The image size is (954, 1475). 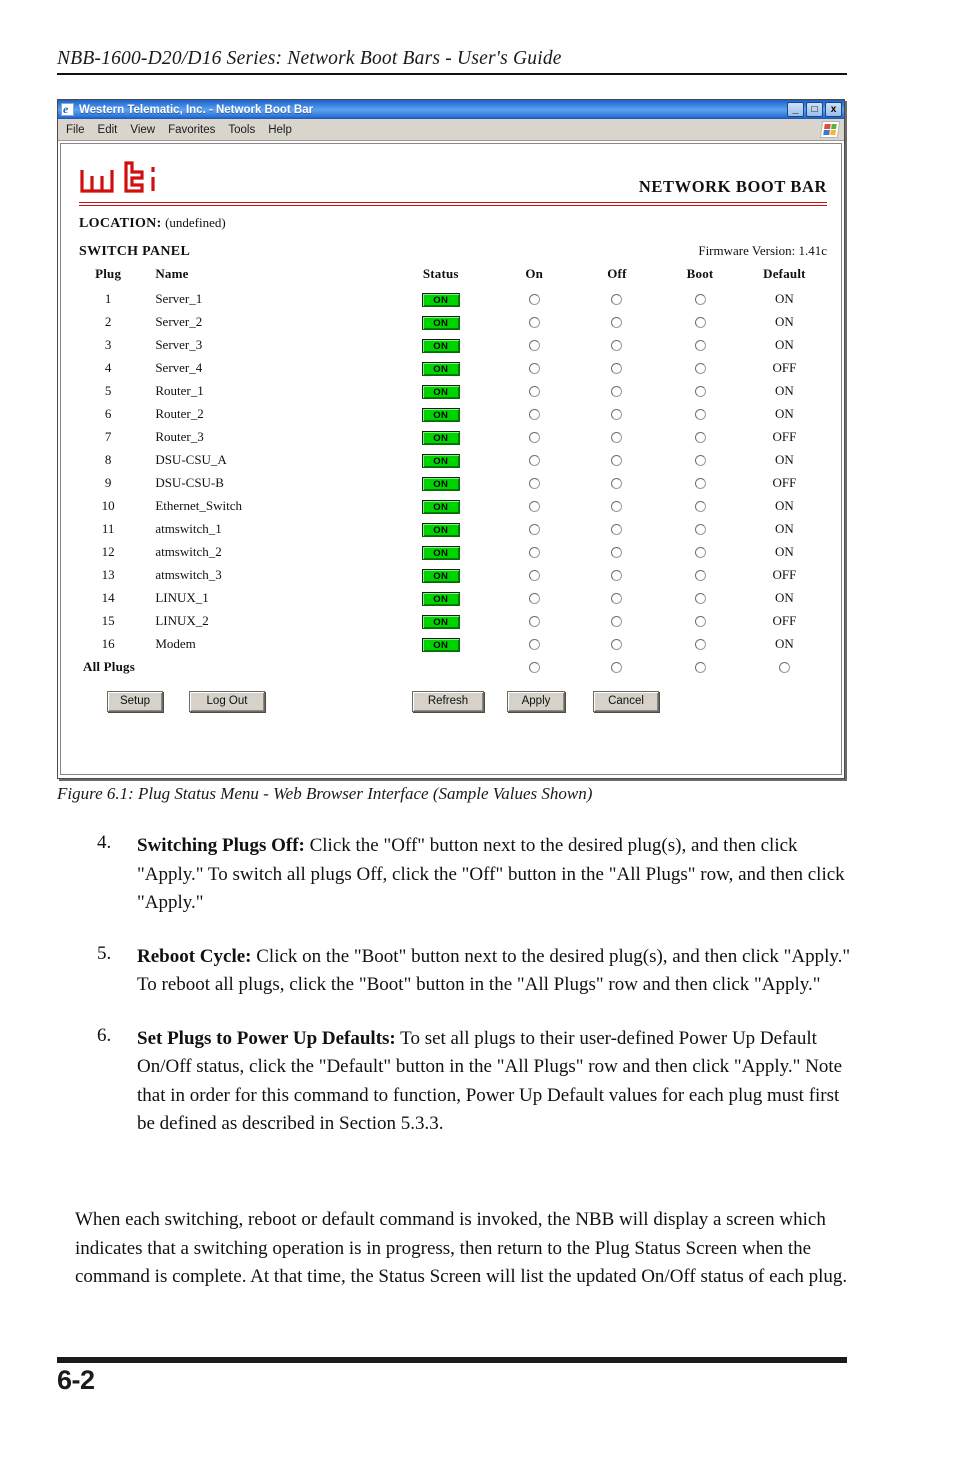 I want to click on radio-all-default, so click(x=784, y=668).